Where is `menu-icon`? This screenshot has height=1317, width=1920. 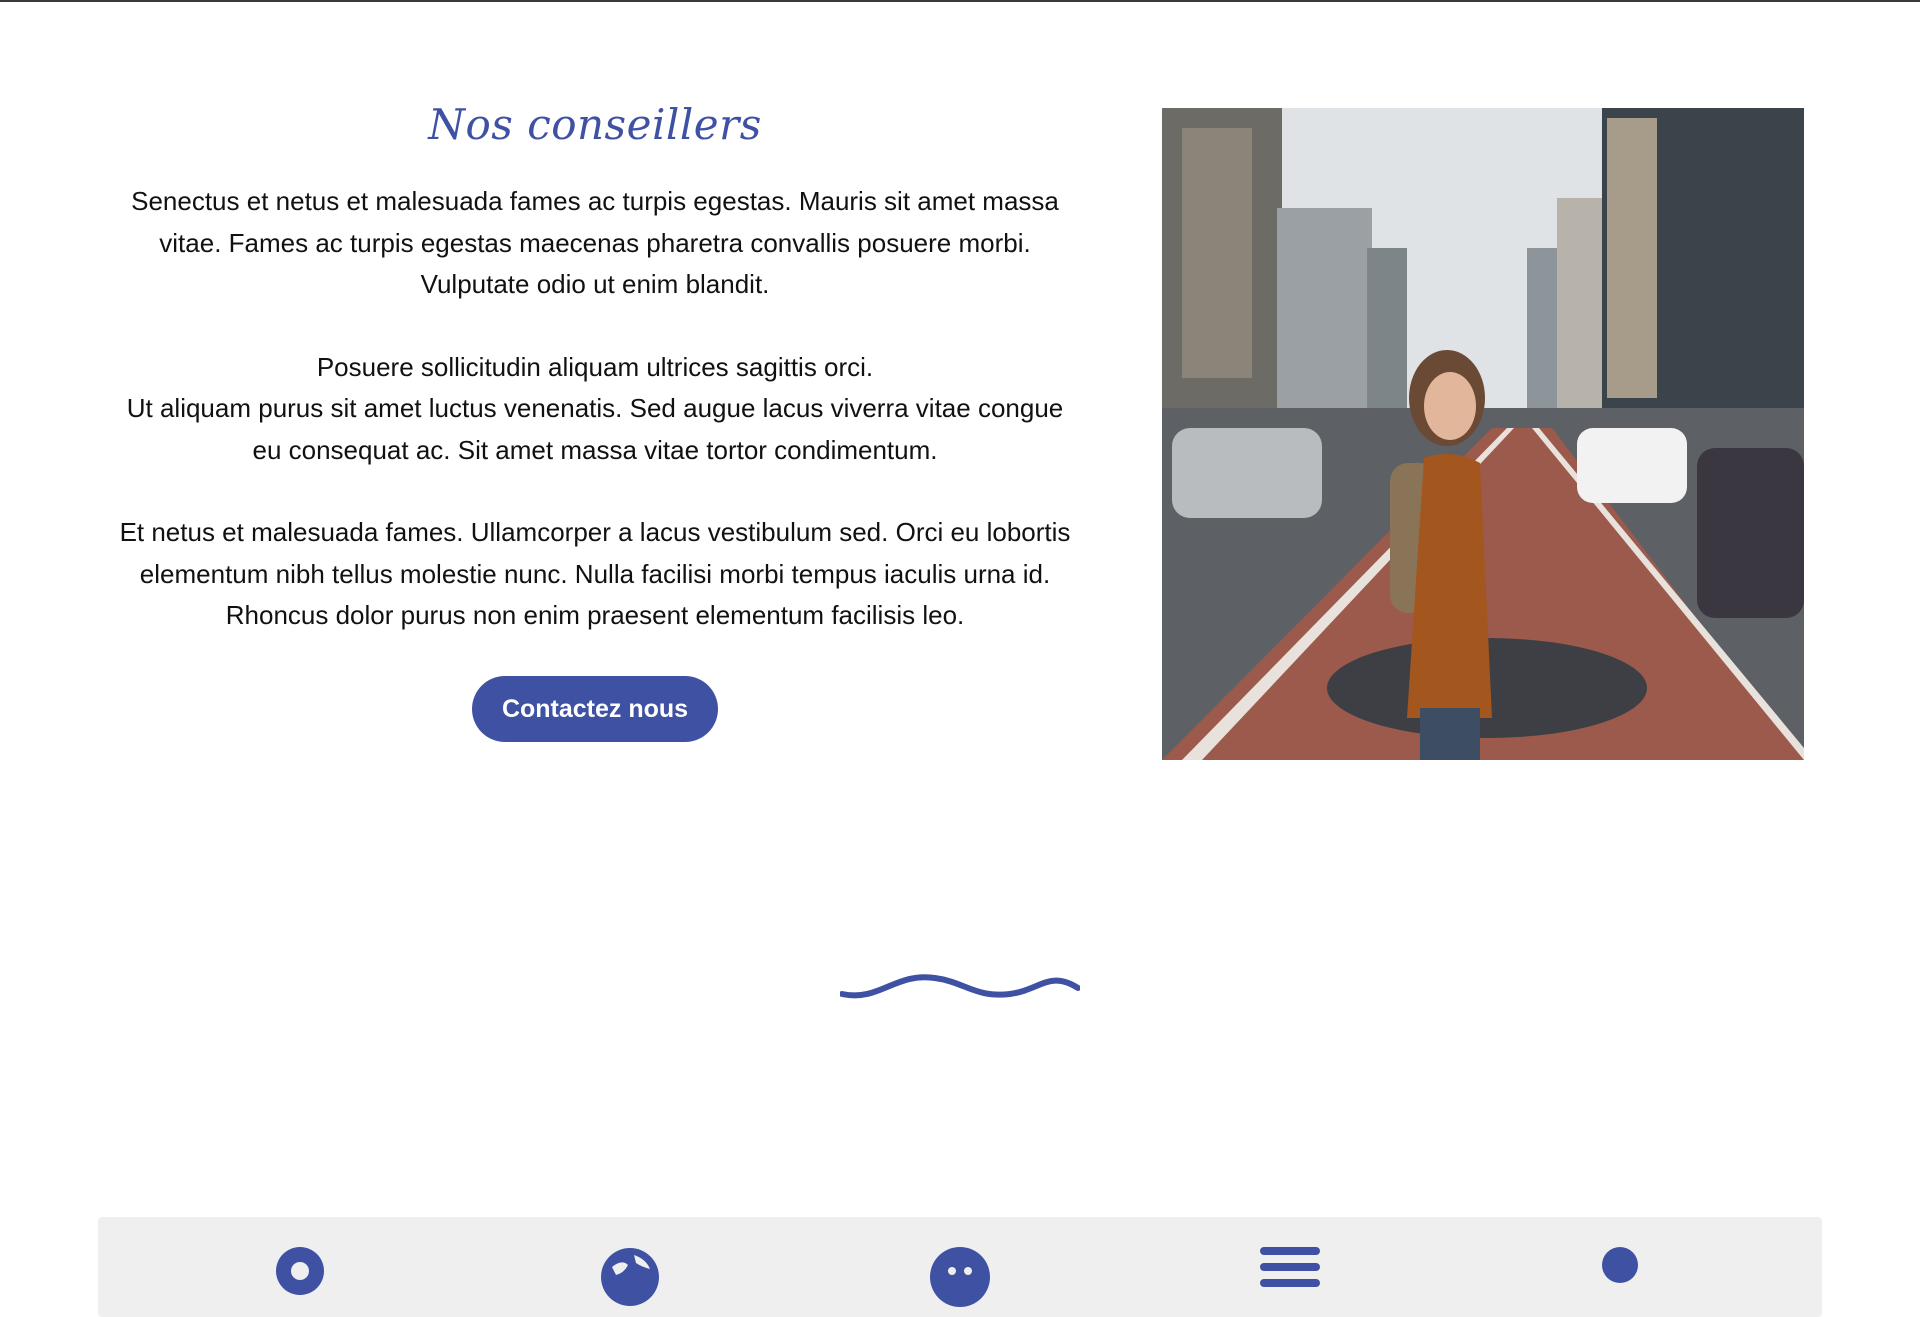 menu-icon is located at coordinates (1290, 1277).